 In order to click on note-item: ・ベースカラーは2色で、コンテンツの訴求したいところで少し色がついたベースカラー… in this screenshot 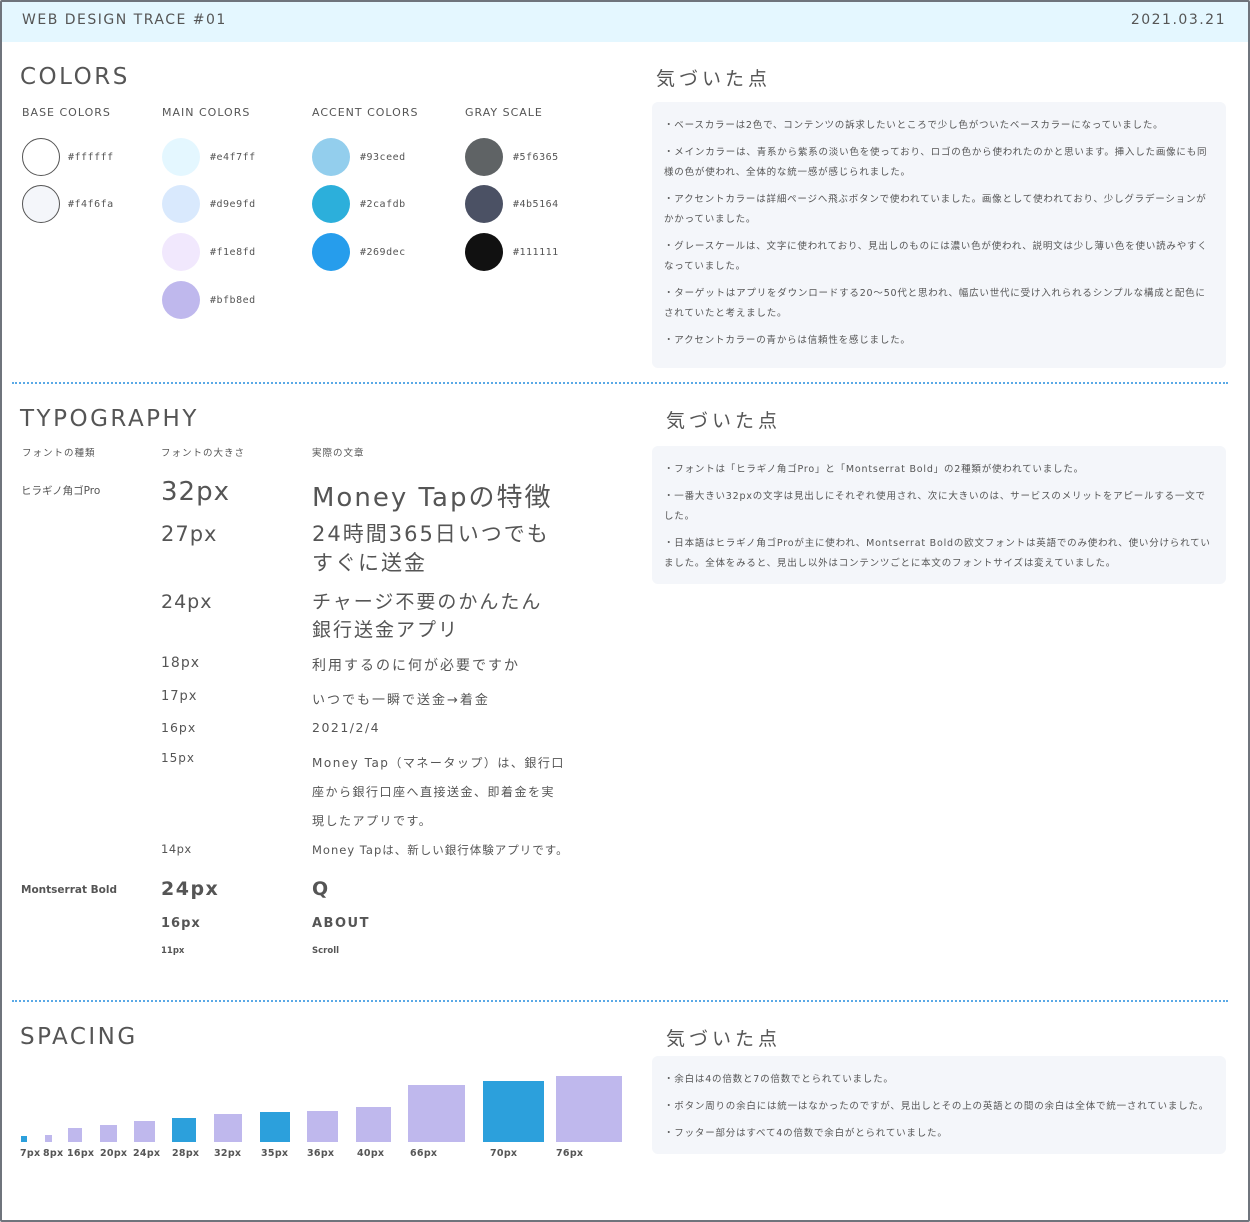, I will do `click(914, 125)`.